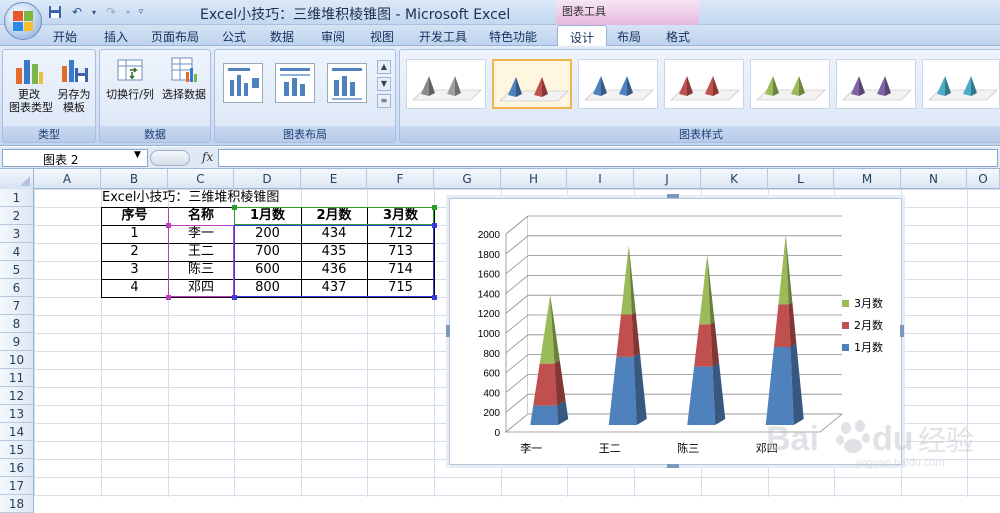 Image resolution: width=1000 pixels, height=513 pixels. Describe the element at coordinates (17, 252) in the screenshot. I see `row-header: 4` at that location.